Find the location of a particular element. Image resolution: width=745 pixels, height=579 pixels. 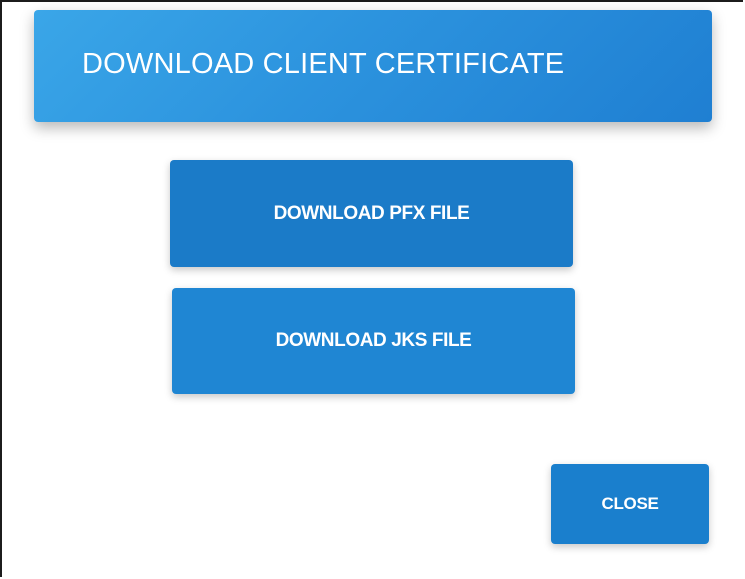

download-jks-button: DOWNLOAD JKS FILE is located at coordinates (373, 341).